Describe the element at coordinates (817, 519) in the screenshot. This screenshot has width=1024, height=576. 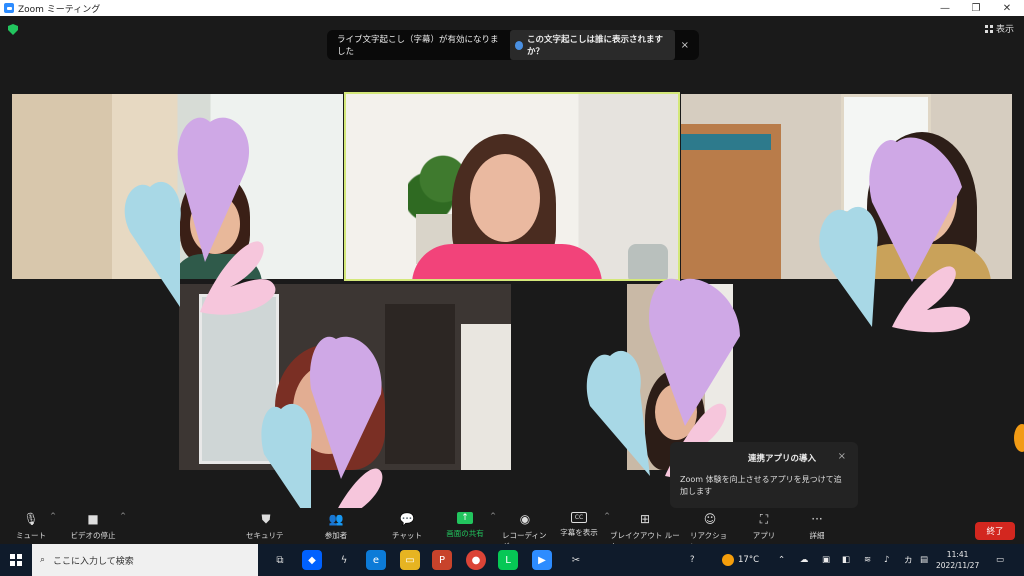
I see `more-dots-icon: ···` at that location.